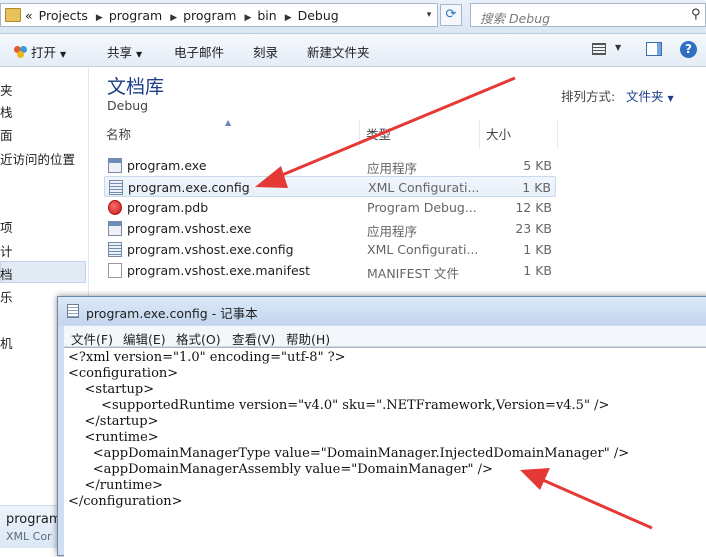 This screenshot has width=706, height=557. What do you see at coordinates (586, 499) in the screenshot?
I see `annotation-arrow-assembly-line` at bounding box center [586, 499].